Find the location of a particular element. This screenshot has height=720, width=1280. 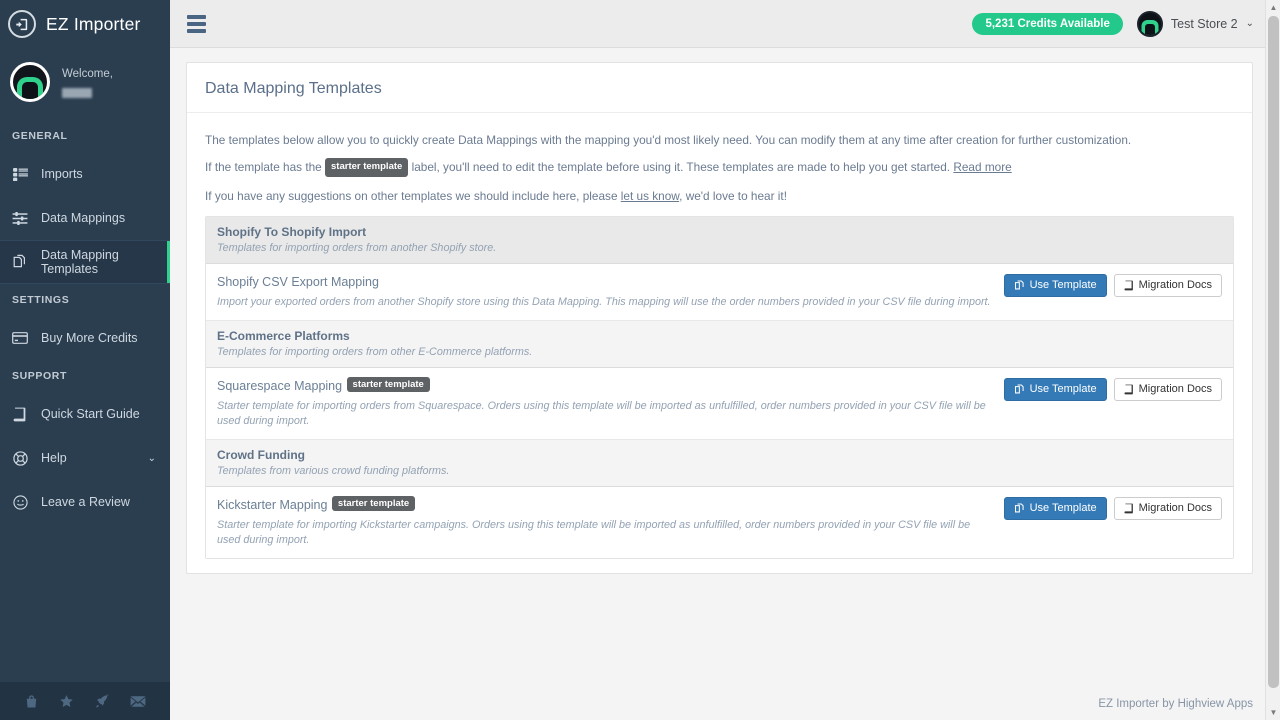

username-redacted is located at coordinates (77, 92).